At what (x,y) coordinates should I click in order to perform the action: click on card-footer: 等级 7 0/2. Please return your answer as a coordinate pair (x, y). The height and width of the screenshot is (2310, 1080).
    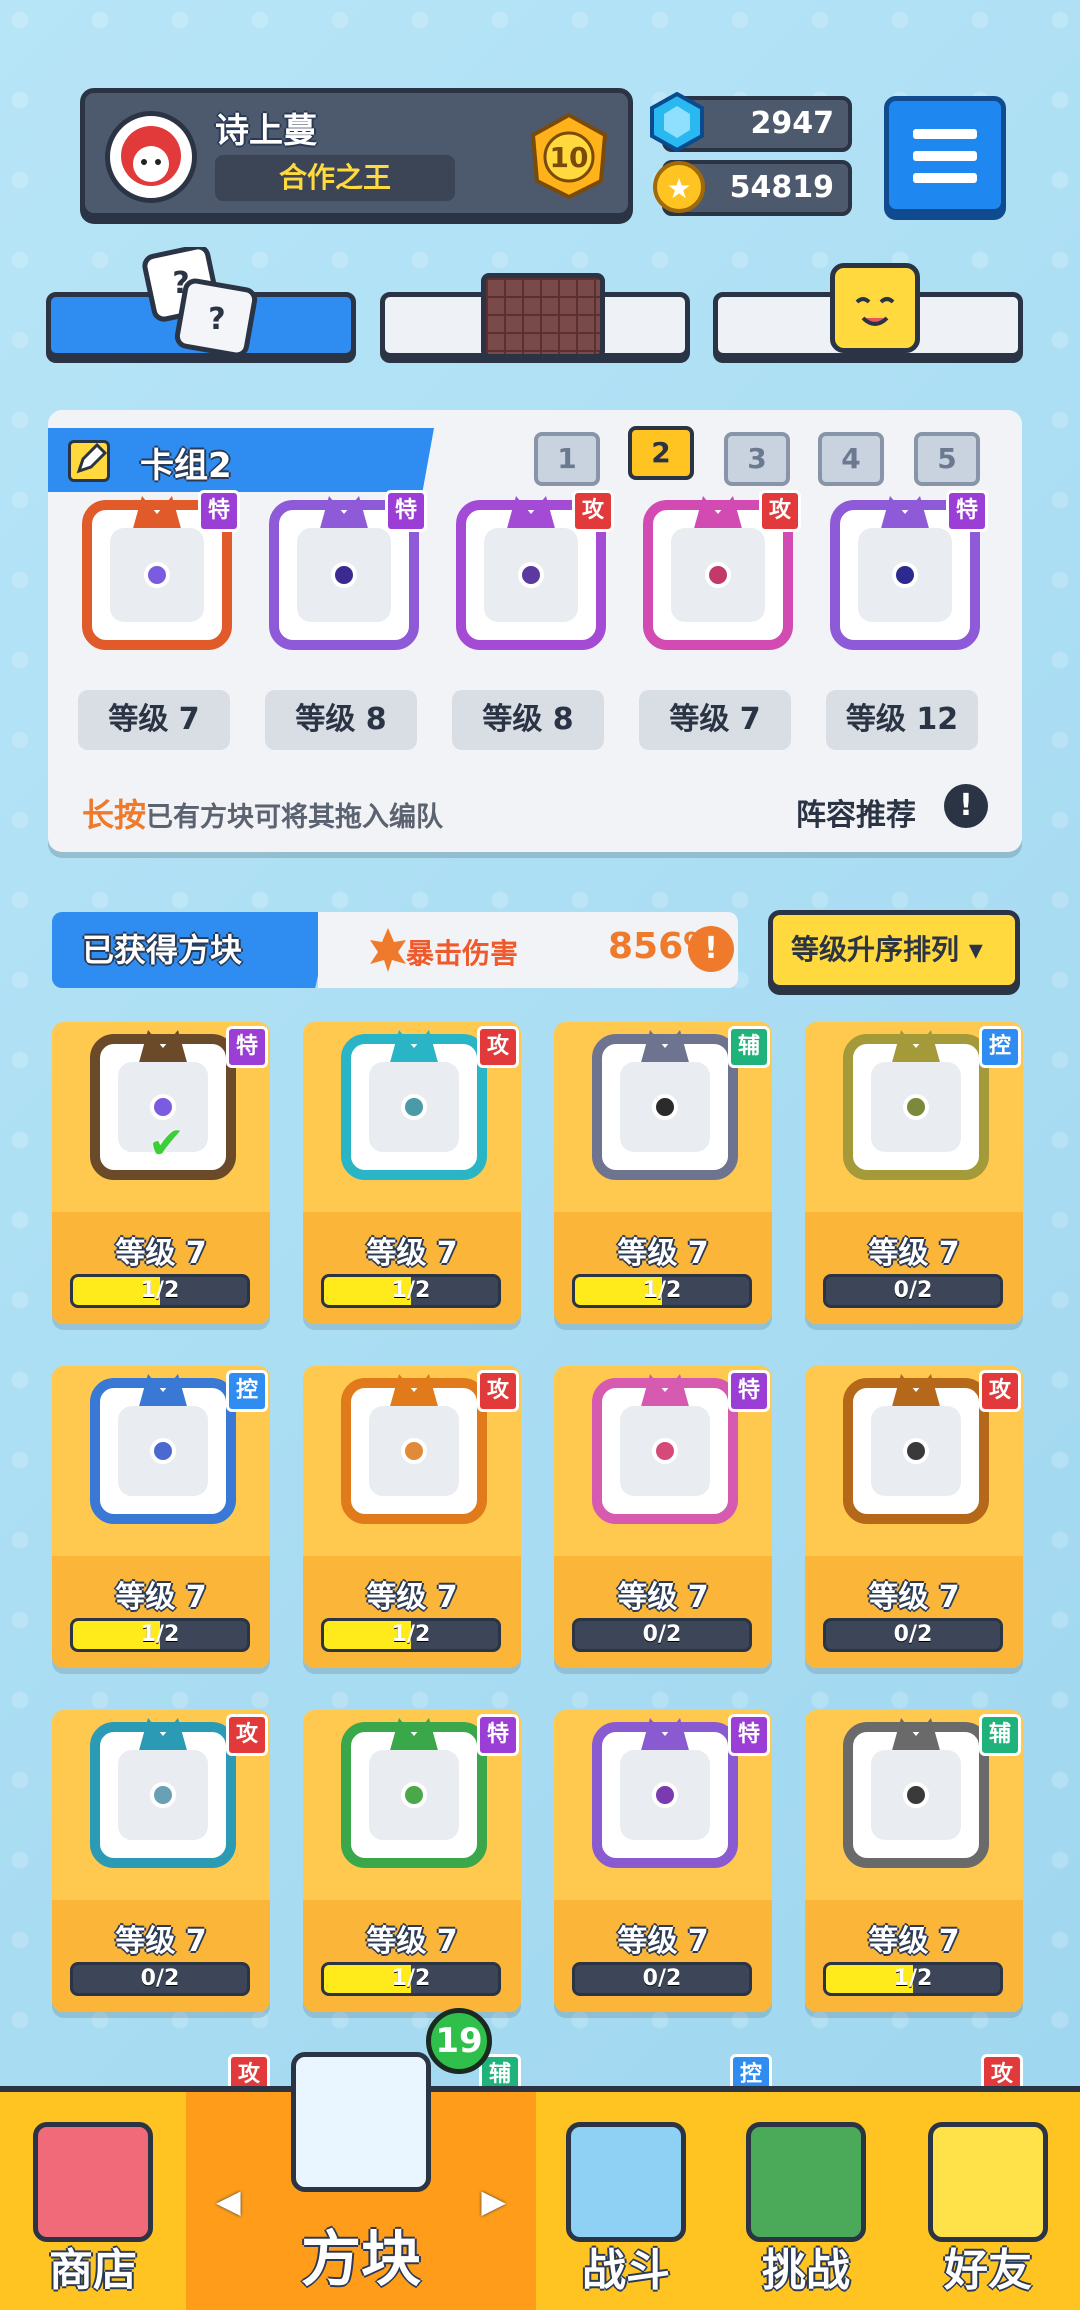
    Looking at the image, I should click on (914, 1612).